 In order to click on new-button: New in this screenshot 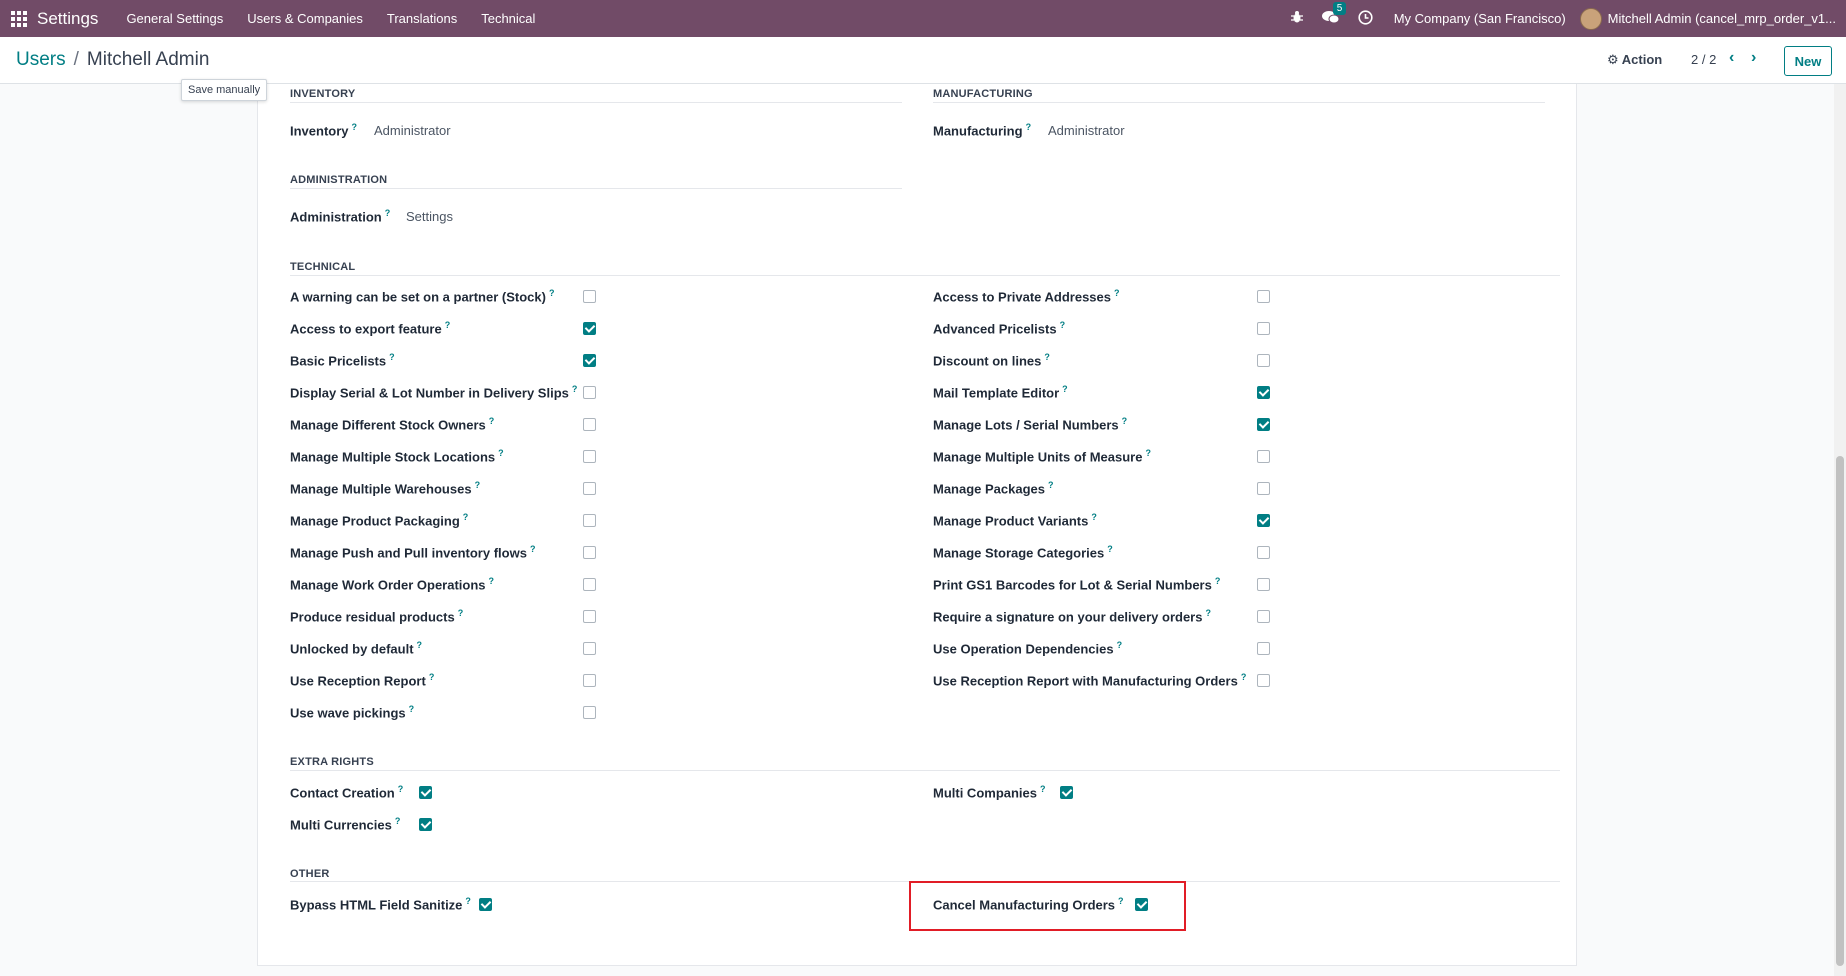, I will do `click(1808, 61)`.